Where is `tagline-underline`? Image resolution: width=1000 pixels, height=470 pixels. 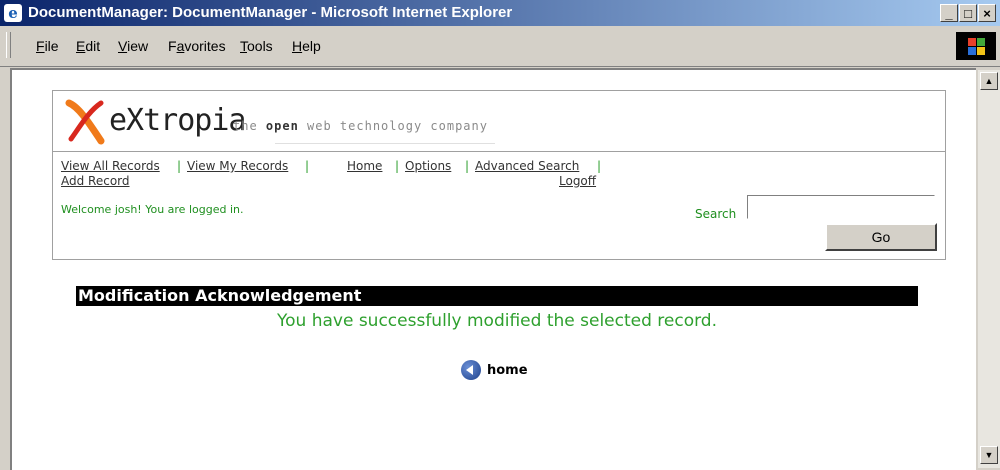 tagline-underline is located at coordinates (385, 143).